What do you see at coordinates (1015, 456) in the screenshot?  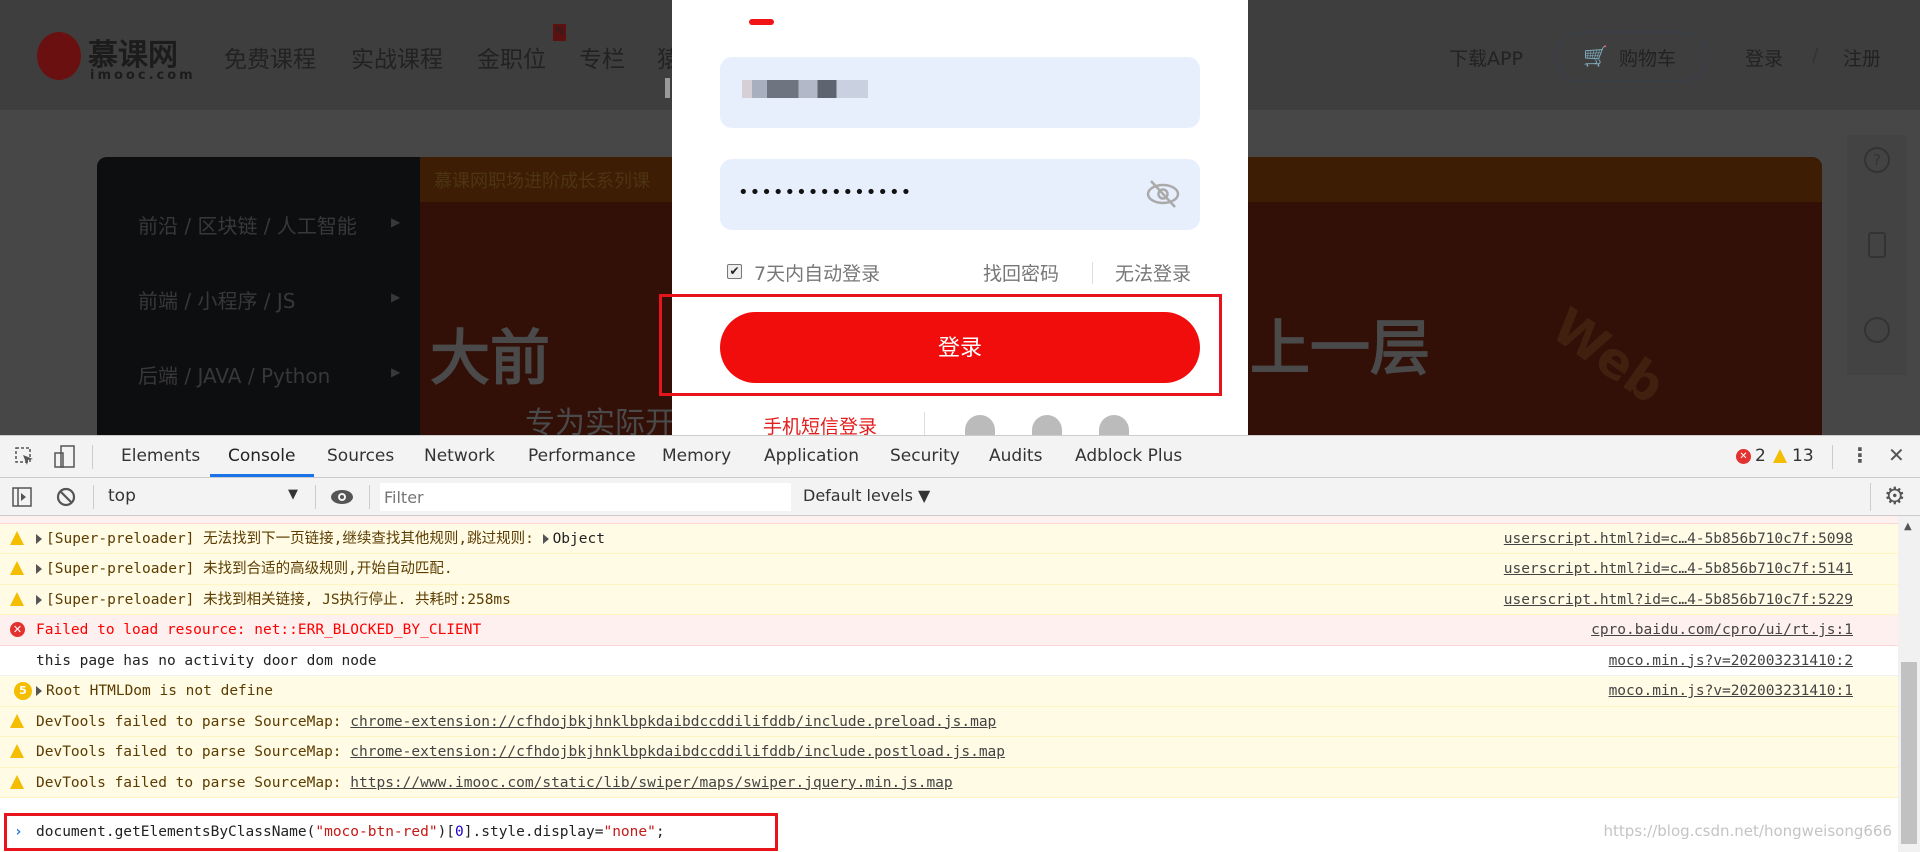 I see `tab-audits: Audits` at bounding box center [1015, 456].